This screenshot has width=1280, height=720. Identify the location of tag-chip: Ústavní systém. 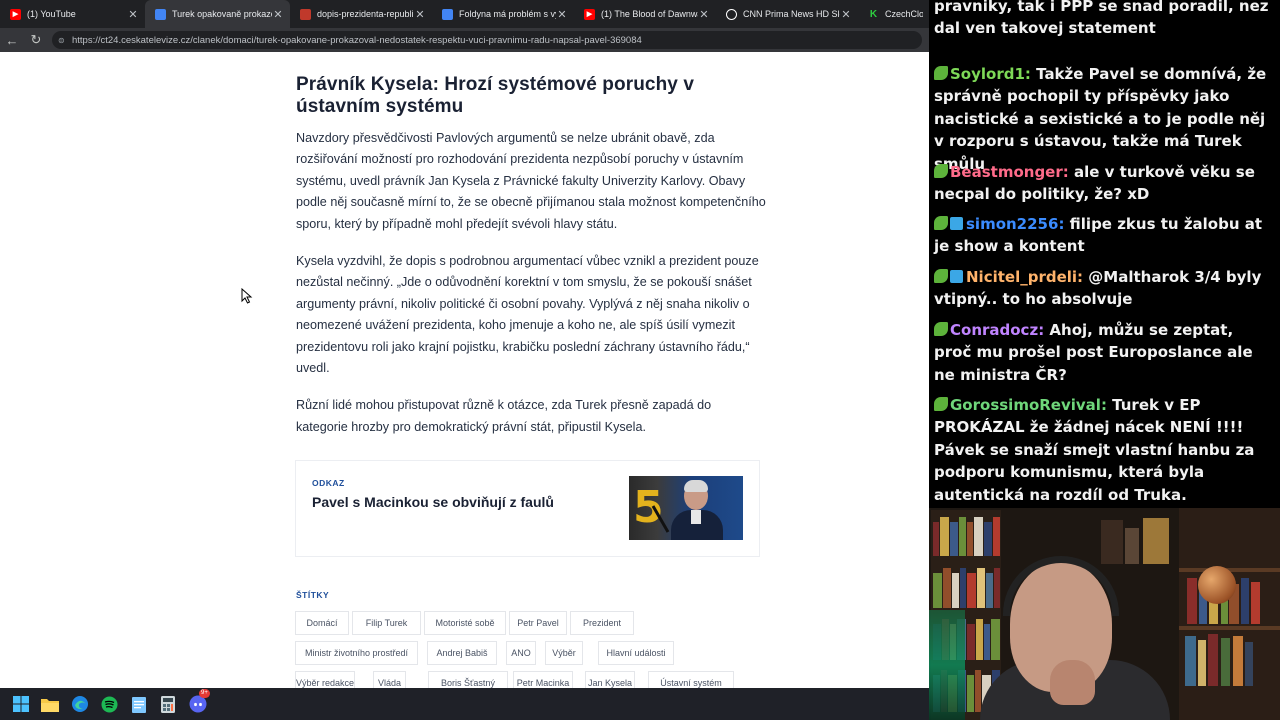
(691, 679).